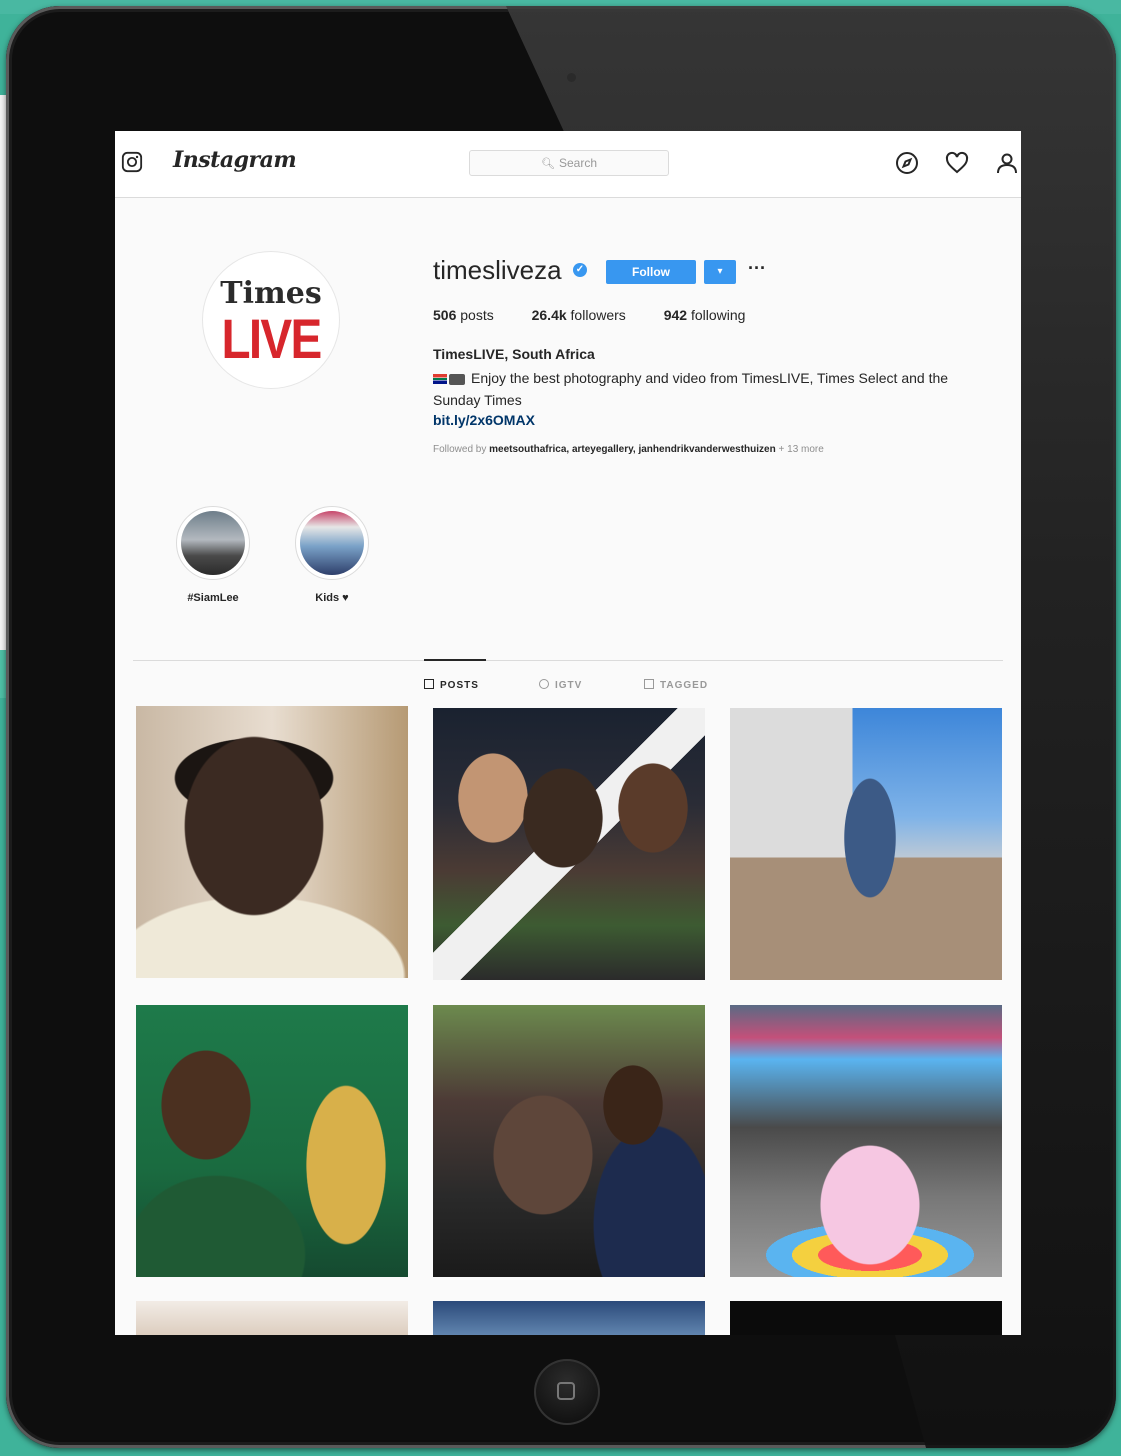 The width and height of the screenshot is (1121, 1456). Describe the element at coordinates (957, 163) in the screenshot. I see `heart-icon` at that location.